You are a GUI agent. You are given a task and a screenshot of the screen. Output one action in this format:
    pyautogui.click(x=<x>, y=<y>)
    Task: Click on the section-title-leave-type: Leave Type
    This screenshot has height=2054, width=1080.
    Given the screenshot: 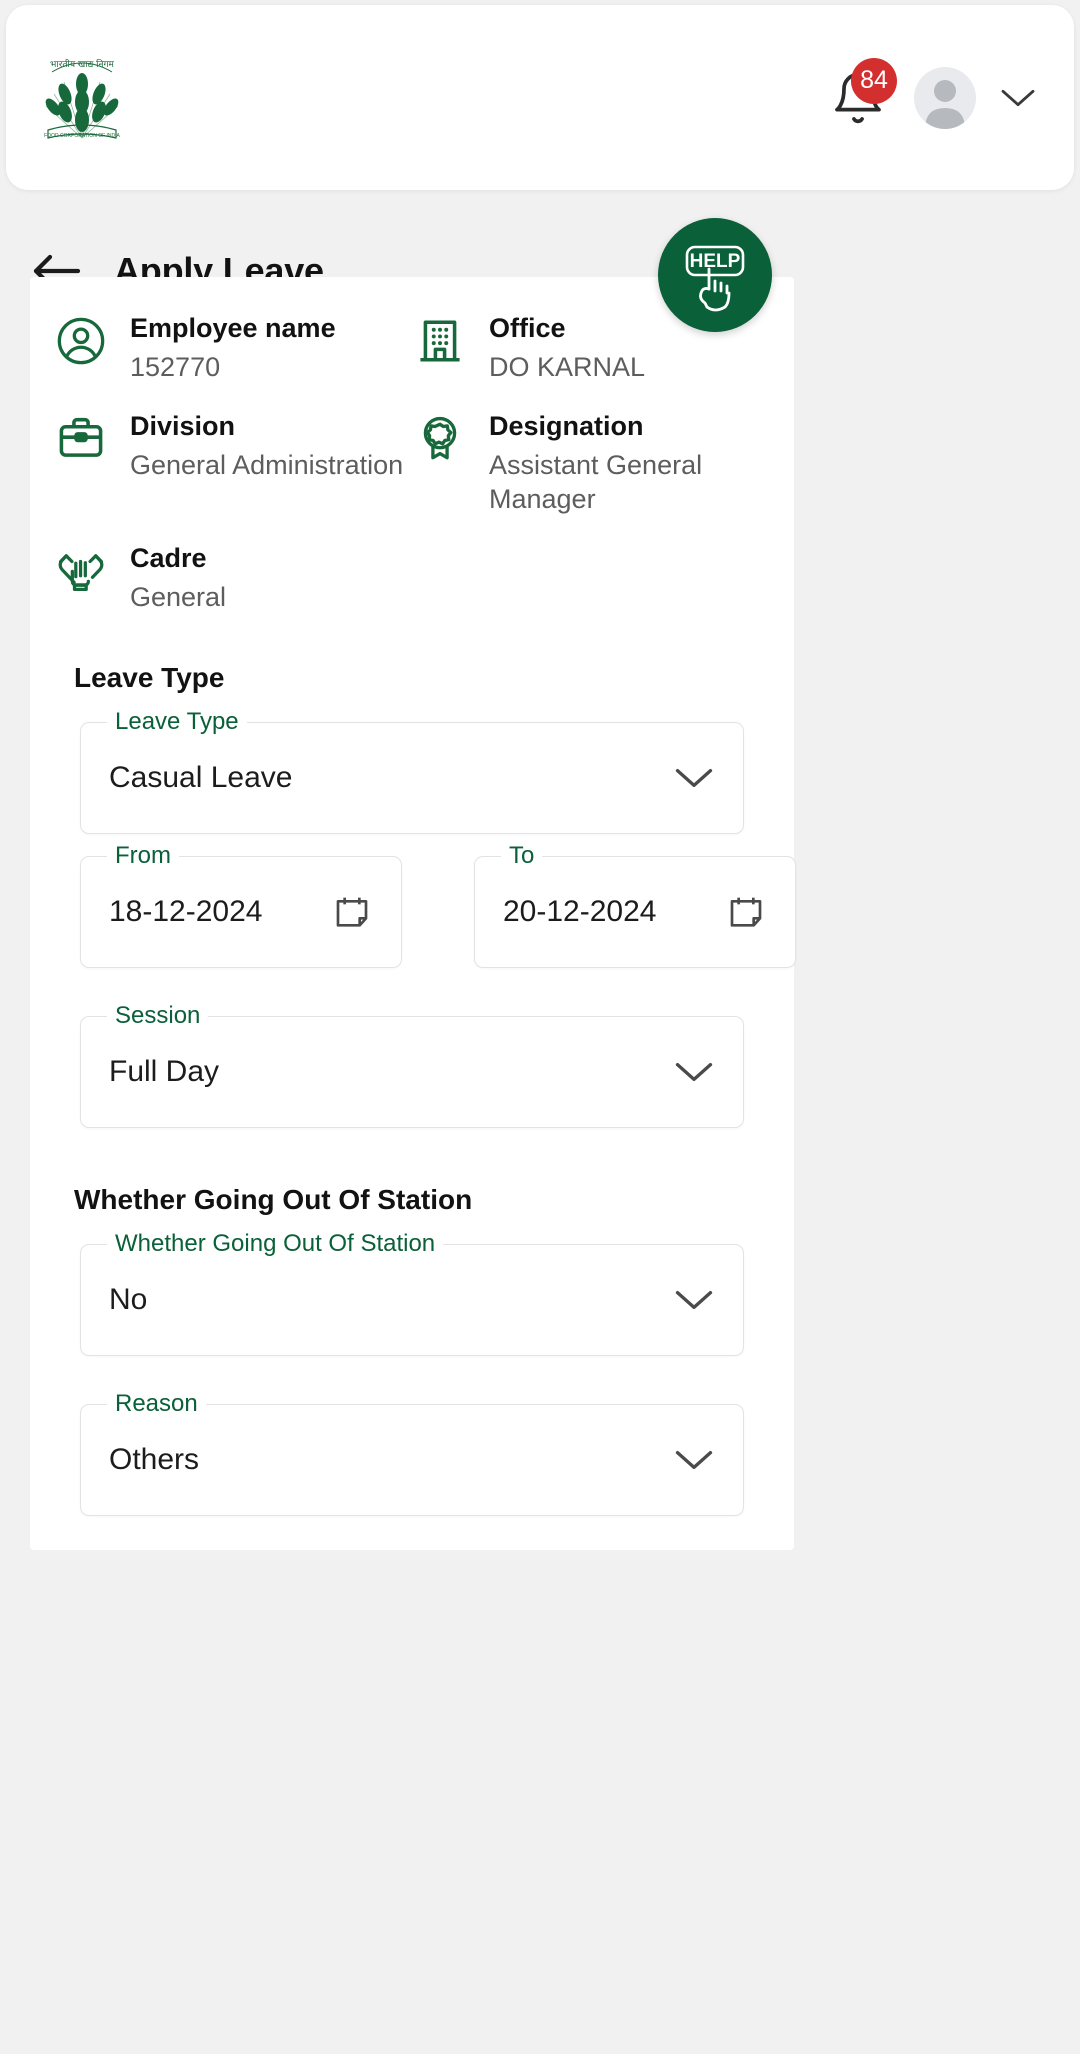 What is the action you would take?
    pyautogui.click(x=149, y=678)
    